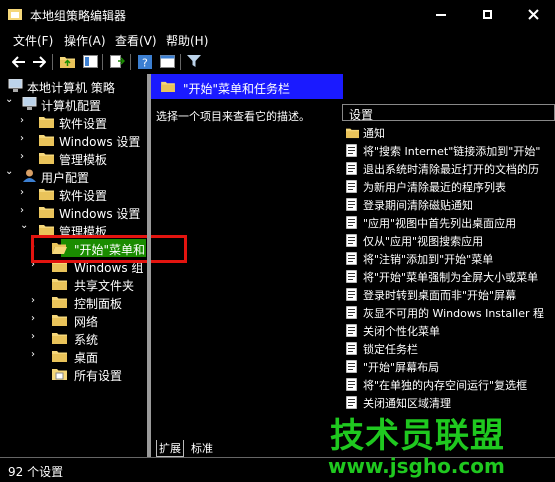  I want to click on settings-item-label: 登录时转到桌面而非"开始"屏幕, so click(440, 295).